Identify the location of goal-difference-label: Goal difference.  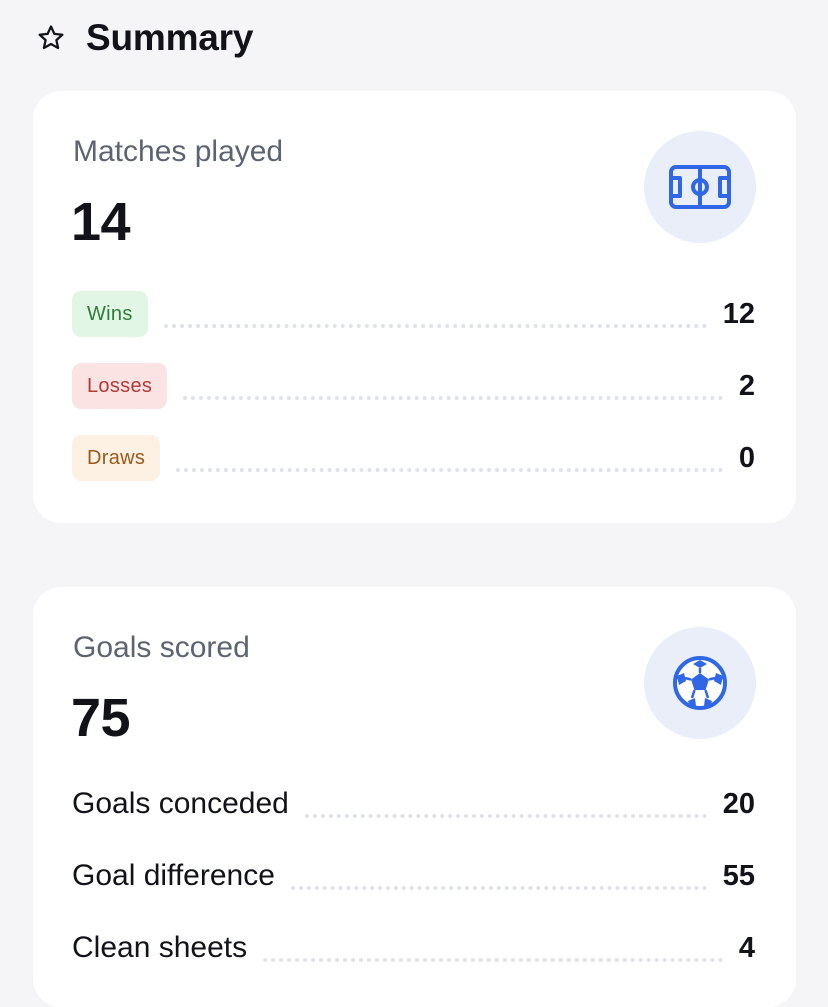
(173, 875).